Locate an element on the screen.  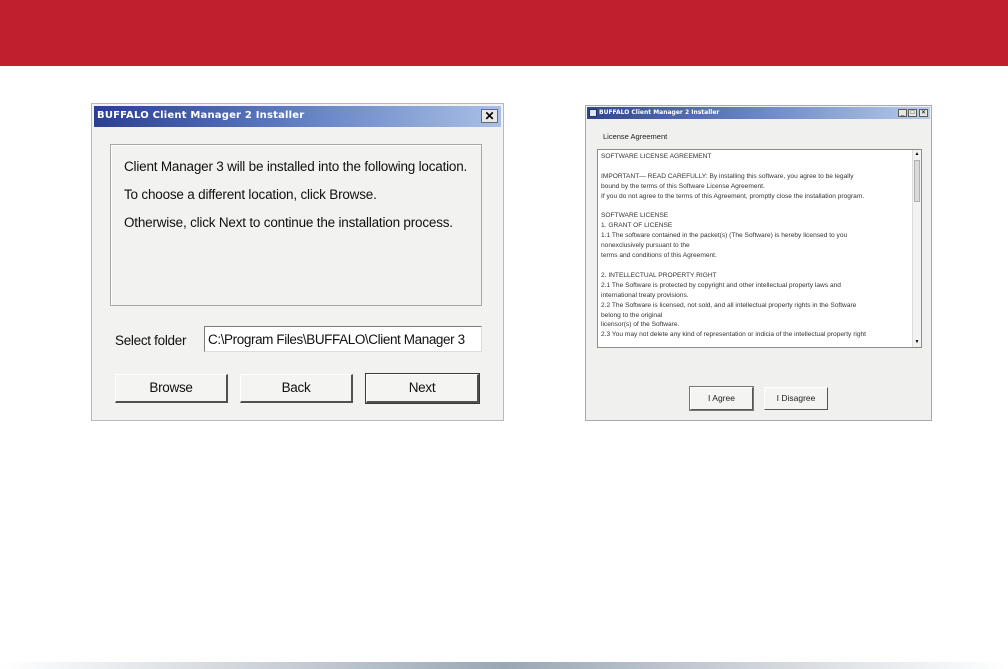
dialog-titlebar: BUFFALO Client Manager 2 Installer ✕ is located at coordinates (297, 116).